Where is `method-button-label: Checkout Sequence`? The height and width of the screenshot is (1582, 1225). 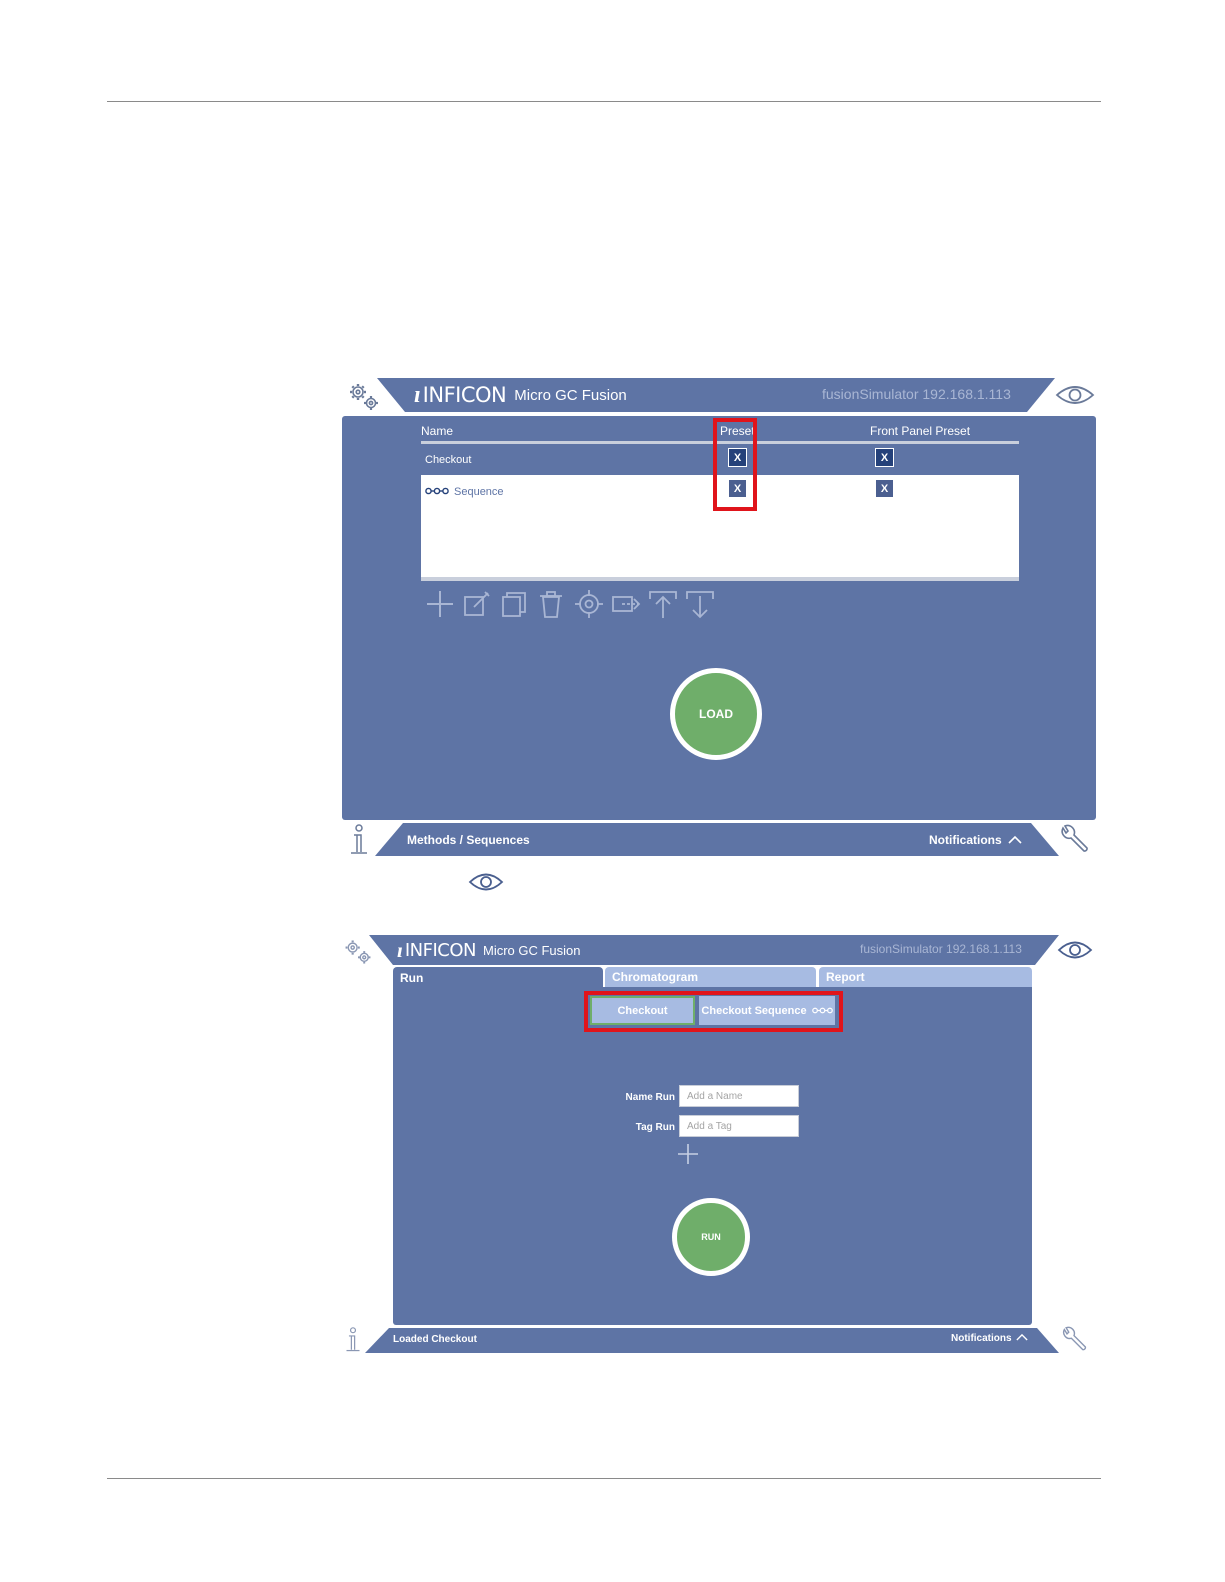 method-button-label: Checkout Sequence is located at coordinates (754, 1010).